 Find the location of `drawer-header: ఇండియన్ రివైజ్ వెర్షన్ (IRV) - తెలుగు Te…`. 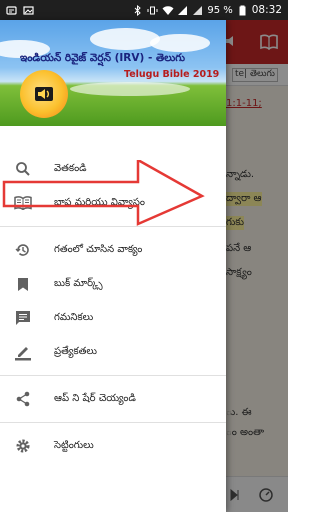

drawer-header: ఇండియన్ రివైజ్ వెర్షన్ (IRV) - తెలుగు Te… is located at coordinates (113, 73).